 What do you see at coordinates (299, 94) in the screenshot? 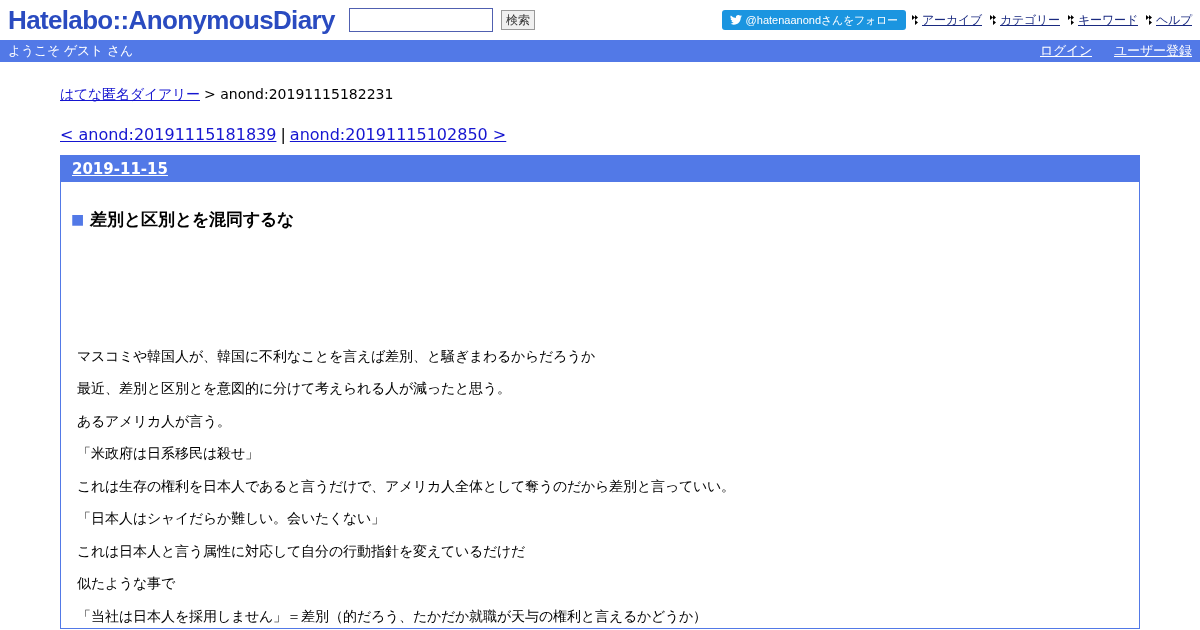
I see `breadcrumb-current: > anond:20191115182231` at bounding box center [299, 94].